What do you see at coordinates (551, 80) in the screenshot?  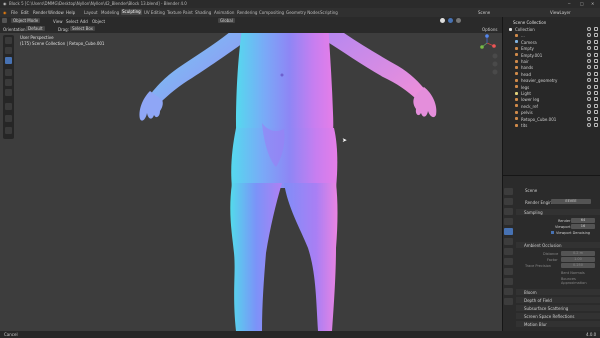 I see `outliner-item: heavier_geometry` at bounding box center [551, 80].